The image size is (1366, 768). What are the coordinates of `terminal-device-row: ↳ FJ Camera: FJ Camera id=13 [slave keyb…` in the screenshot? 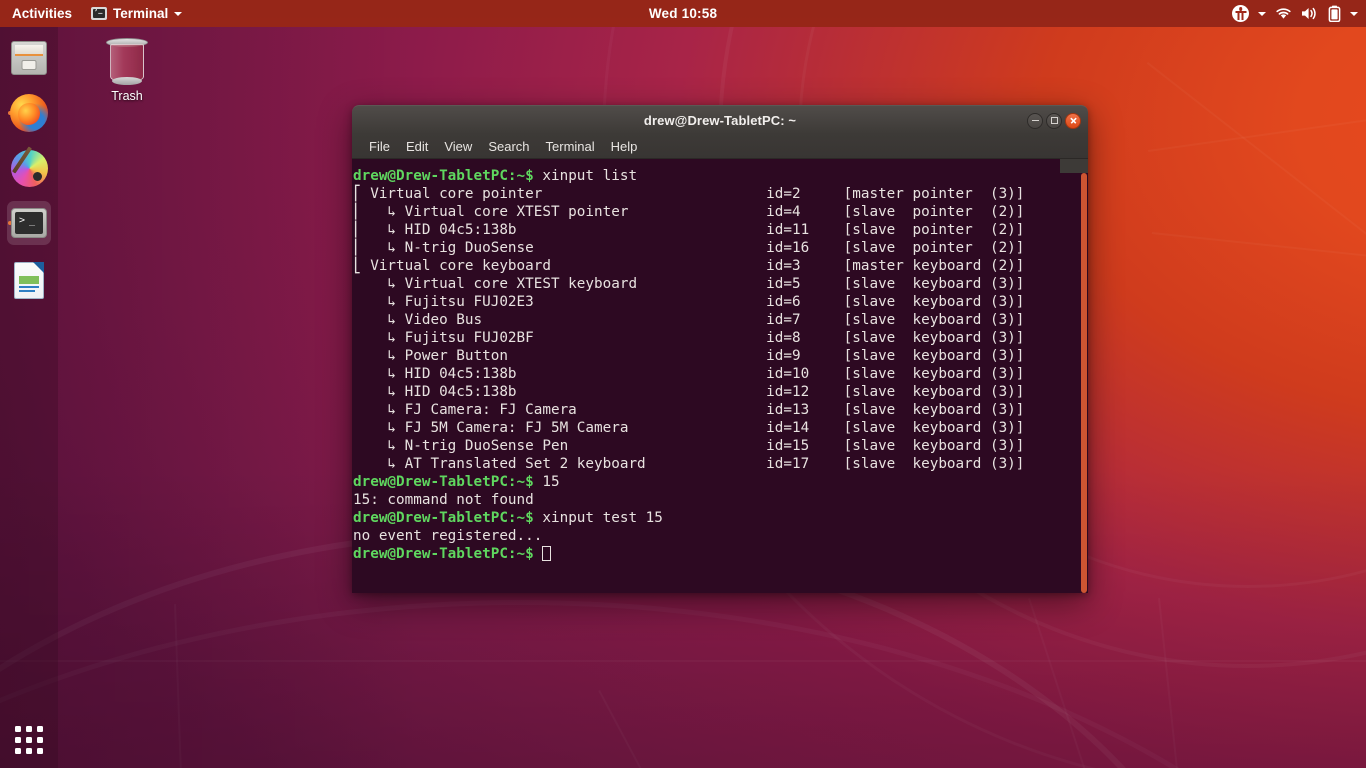 It's located at (720, 410).